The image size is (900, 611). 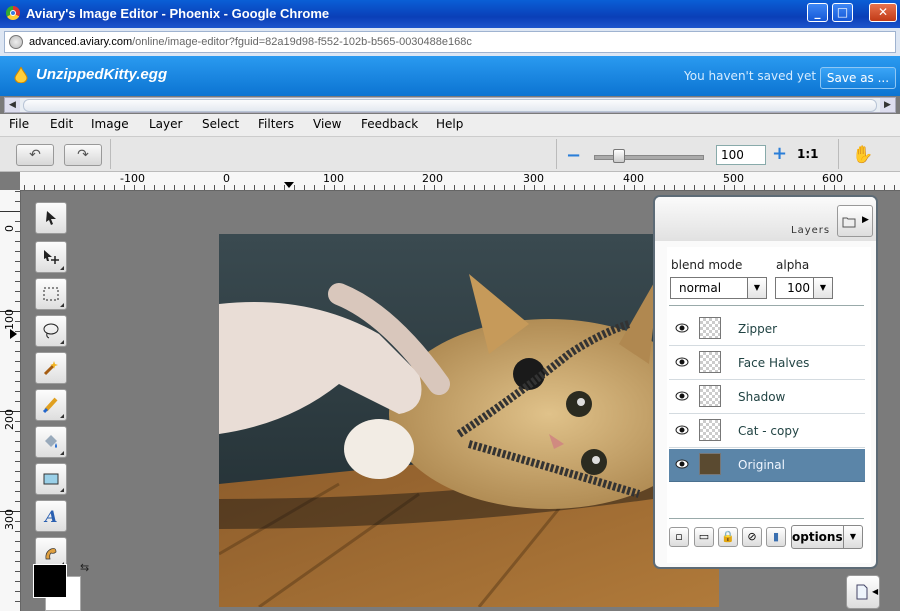 I want to click on layer-row: Cat - copy, so click(x=767, y=431).